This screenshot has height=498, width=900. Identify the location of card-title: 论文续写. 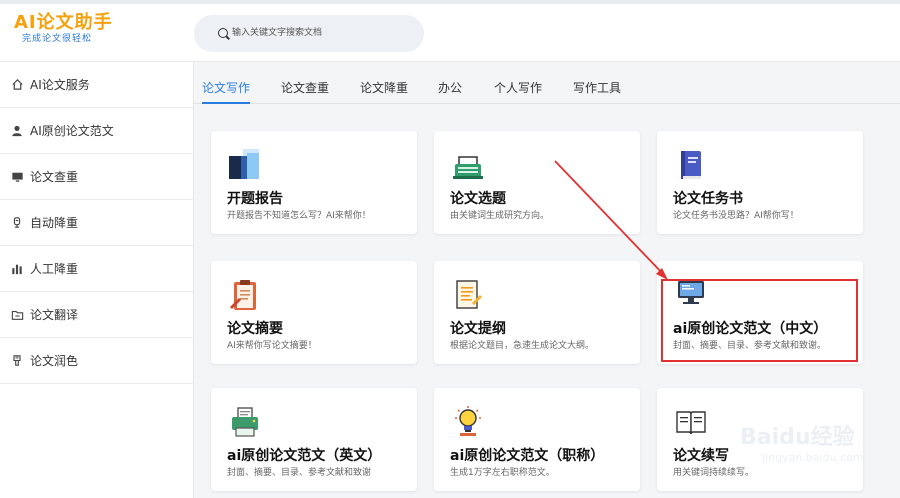
(701, 456).